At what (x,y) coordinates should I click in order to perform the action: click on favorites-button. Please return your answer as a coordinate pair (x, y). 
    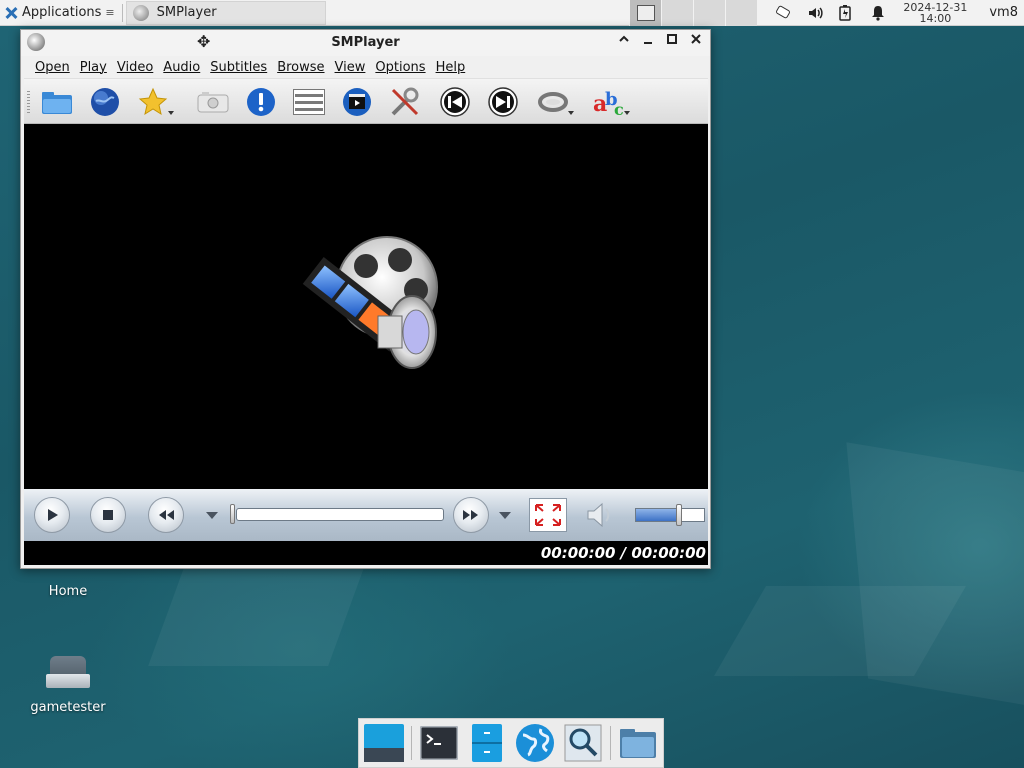
    Looking at the image, I should click on (155, 102).